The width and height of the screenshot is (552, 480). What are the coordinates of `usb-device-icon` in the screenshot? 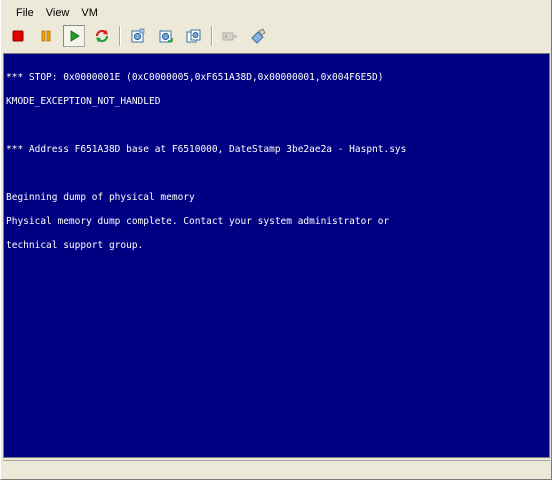 It's located at (229, 36).